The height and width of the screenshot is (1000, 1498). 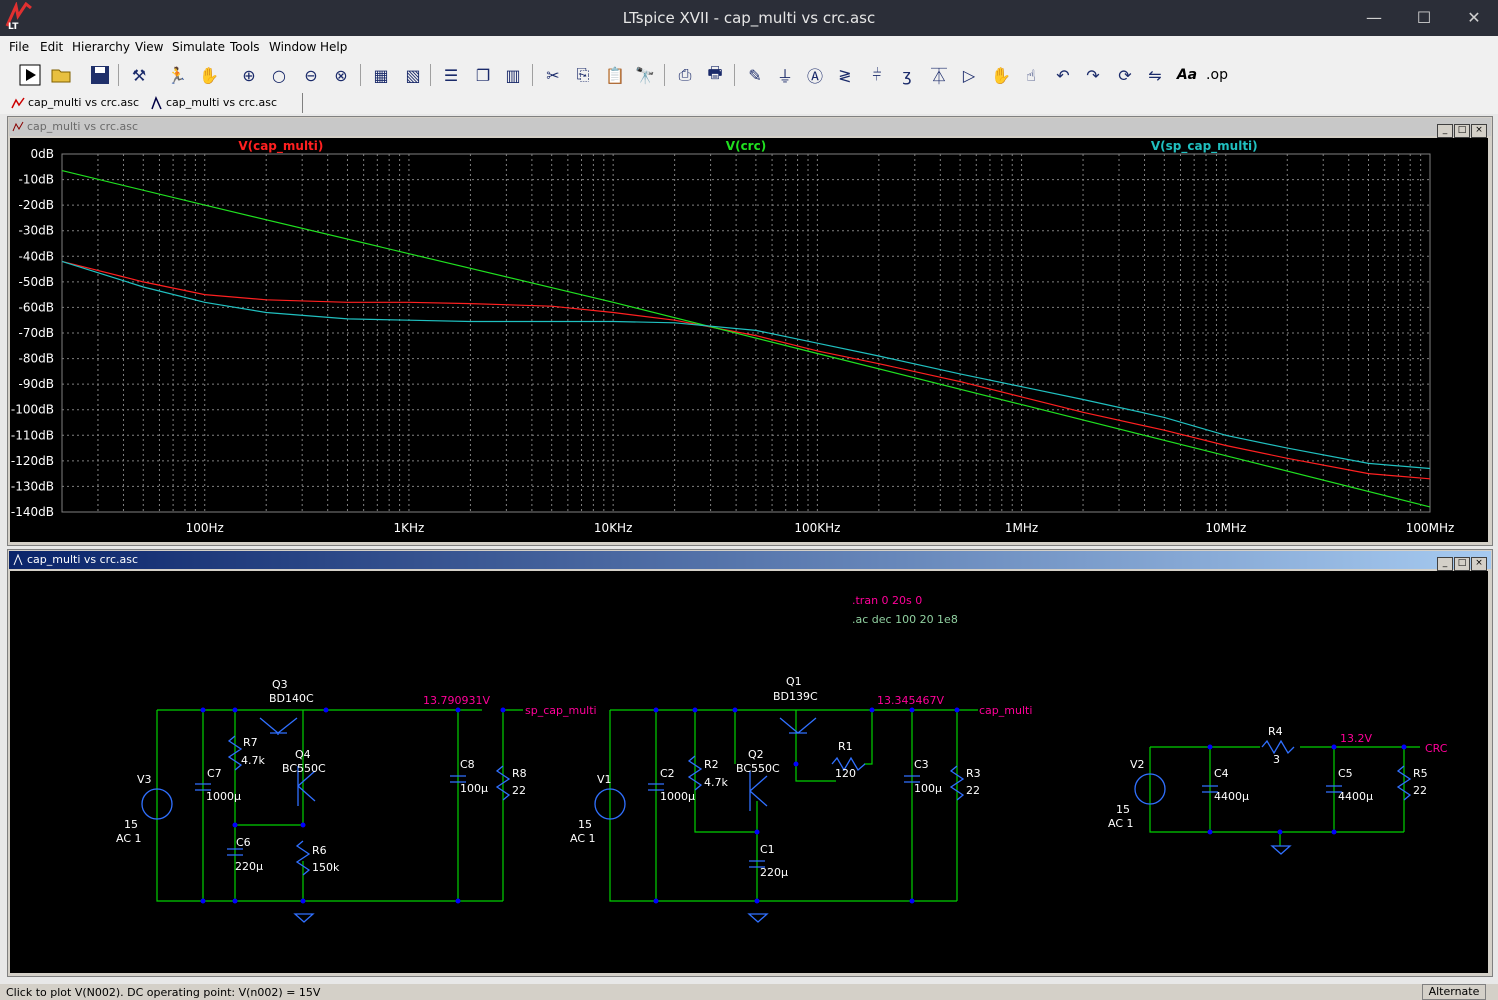 I want to click on control-panel-icon: ⚒, so click(x=139, y=75).